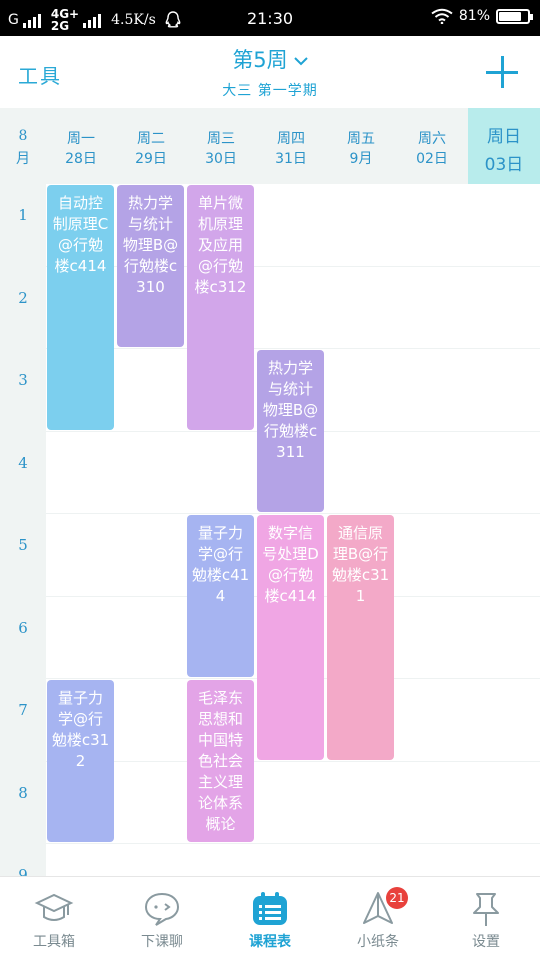 The height and width of the screenshot is (961, 540). I want to click on course-block: 数字信号处理D@行勉楼c414, so click(290, 637).